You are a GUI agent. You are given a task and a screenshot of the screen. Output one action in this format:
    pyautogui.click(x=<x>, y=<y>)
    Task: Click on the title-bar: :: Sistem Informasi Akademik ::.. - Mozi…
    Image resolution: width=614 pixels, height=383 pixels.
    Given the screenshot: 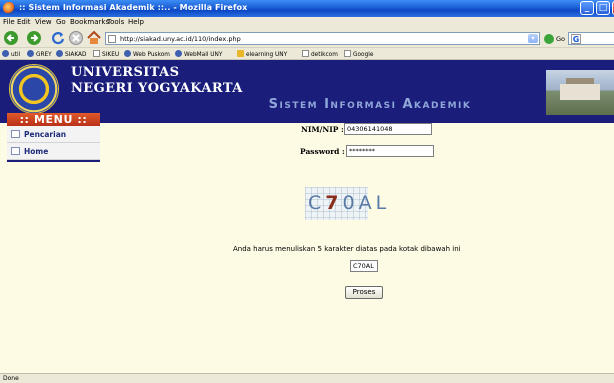 What is the action you would take?
    pyautogui.click(x=307, y=8)
    